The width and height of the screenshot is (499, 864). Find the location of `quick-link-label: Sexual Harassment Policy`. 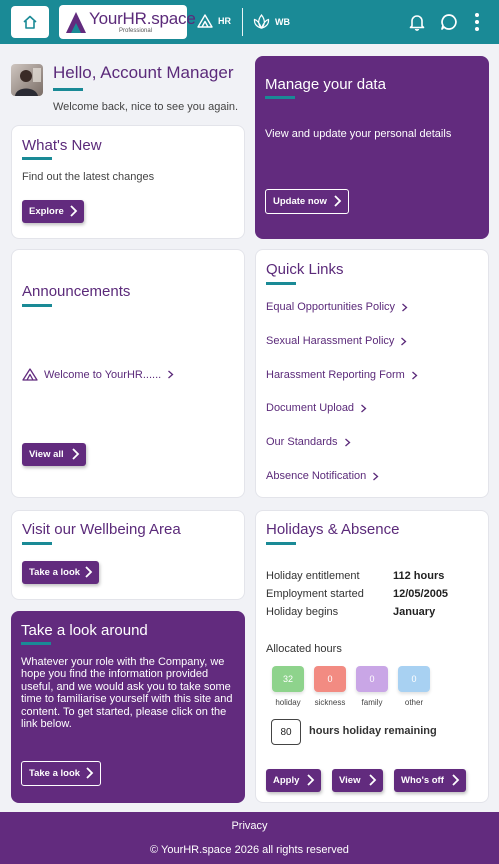

quick-link-label: Sexual Harassment Policy is located at coordinates (330, 341).